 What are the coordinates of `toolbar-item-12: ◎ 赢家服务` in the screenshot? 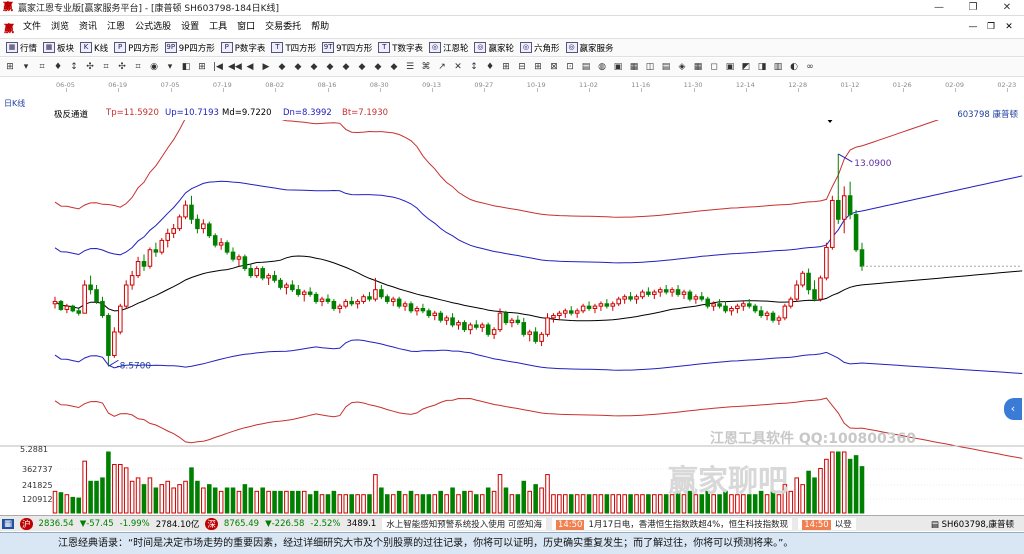 It's located at (589, 48).